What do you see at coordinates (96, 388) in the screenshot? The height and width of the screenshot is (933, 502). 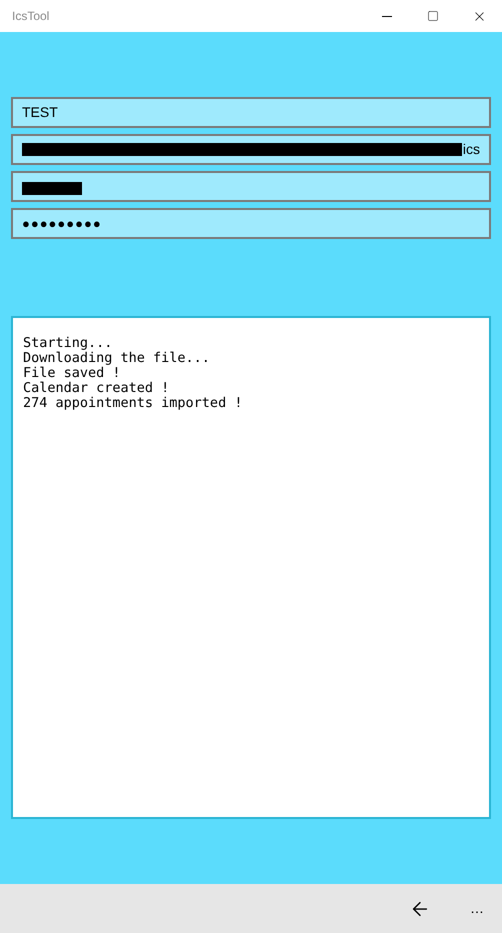 I see `log-line: Calendar created !` at bounding box center [96, 388].